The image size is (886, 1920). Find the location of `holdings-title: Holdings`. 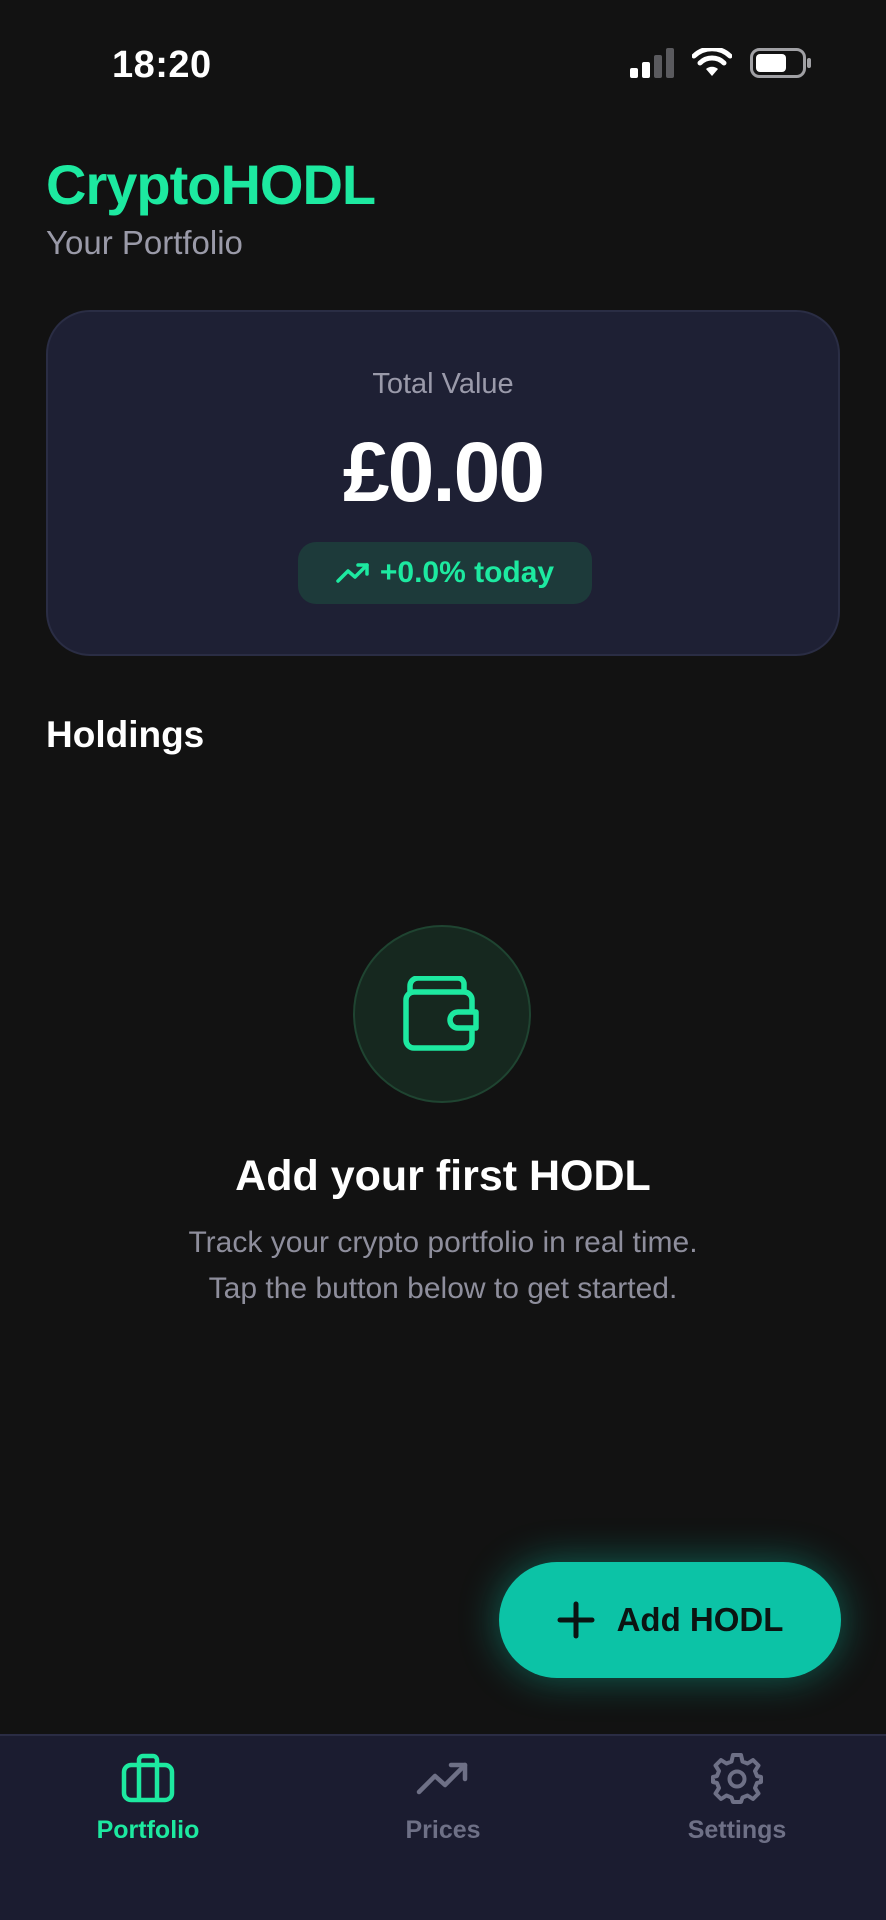

holdings-title: Holdings is located at coordinates (125, 734).